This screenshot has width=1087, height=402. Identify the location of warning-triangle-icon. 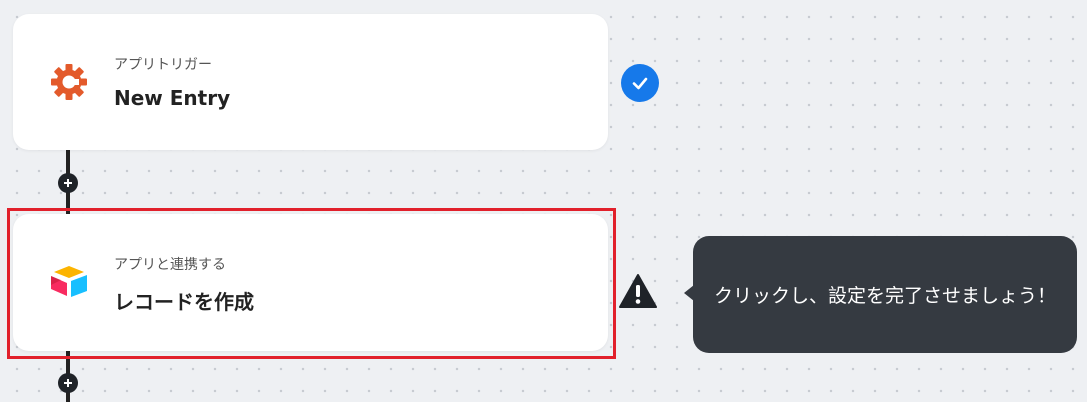
(638, 291).